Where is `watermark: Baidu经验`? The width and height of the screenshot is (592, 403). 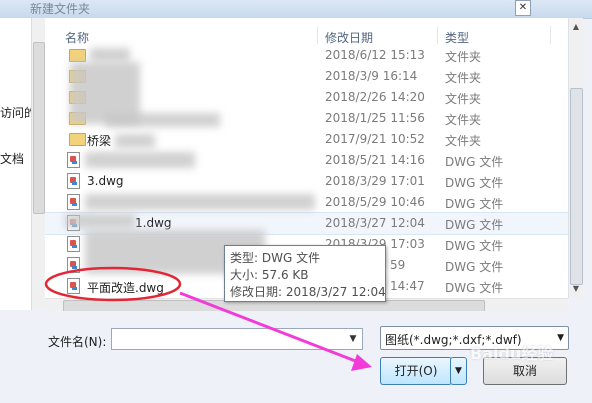 watermark: Baidu经验 is located at coordinates (512, 353).